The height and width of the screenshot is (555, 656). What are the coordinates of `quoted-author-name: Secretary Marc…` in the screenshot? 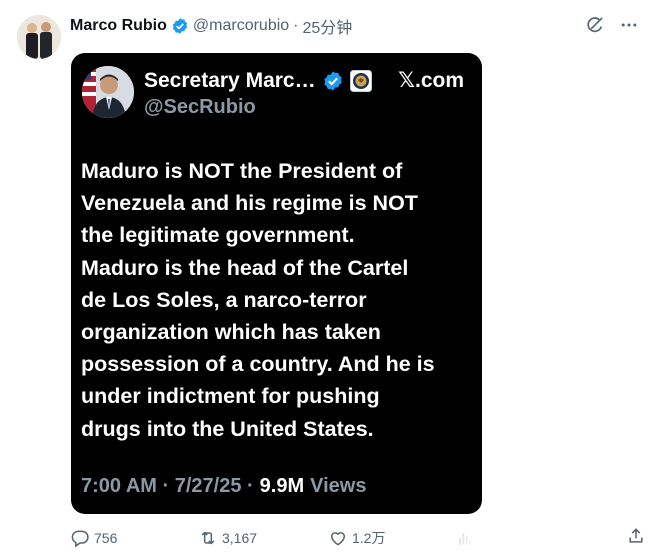 It's located at (230, 80).